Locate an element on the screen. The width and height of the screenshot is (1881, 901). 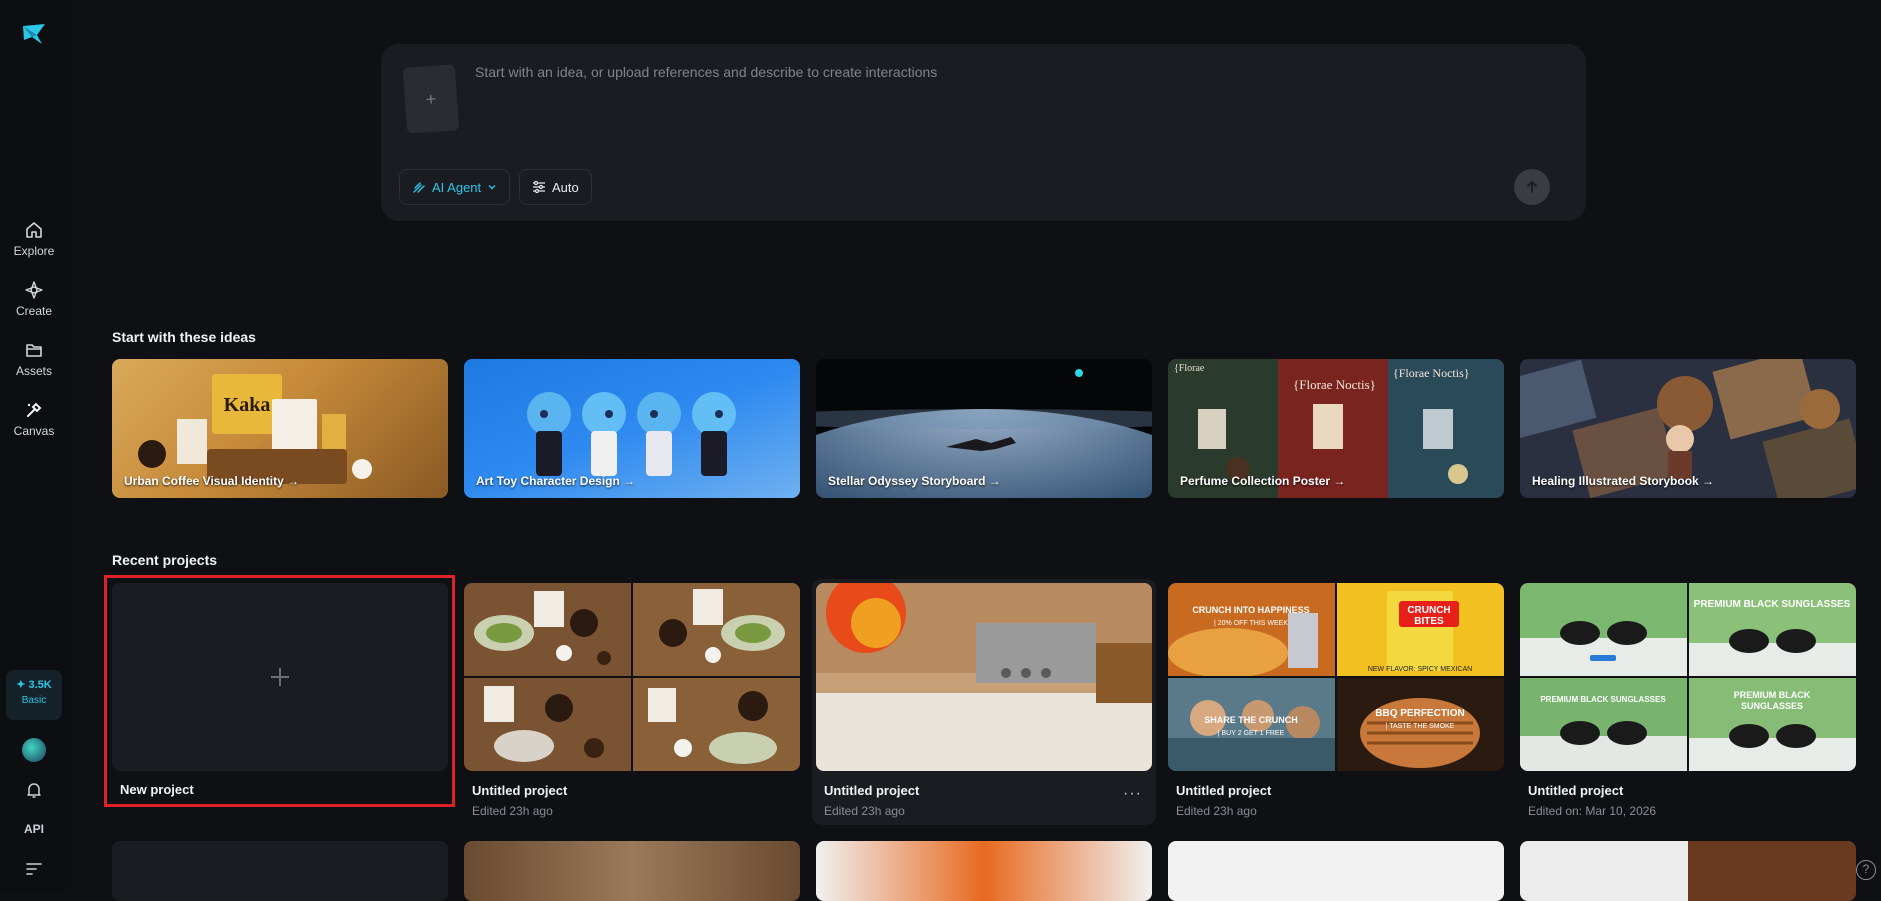
canvas-icon is located at coordinates (34, 409).